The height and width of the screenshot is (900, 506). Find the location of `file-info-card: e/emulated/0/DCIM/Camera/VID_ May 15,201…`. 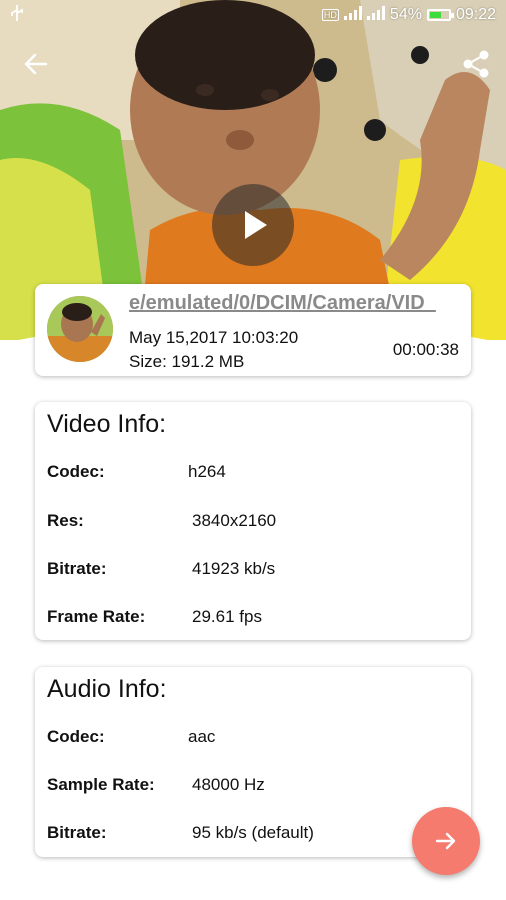

file-info-card: e/emulated/0/DCIM/Camera/VID_ May 15,201… is located at coordinates (253, 330).